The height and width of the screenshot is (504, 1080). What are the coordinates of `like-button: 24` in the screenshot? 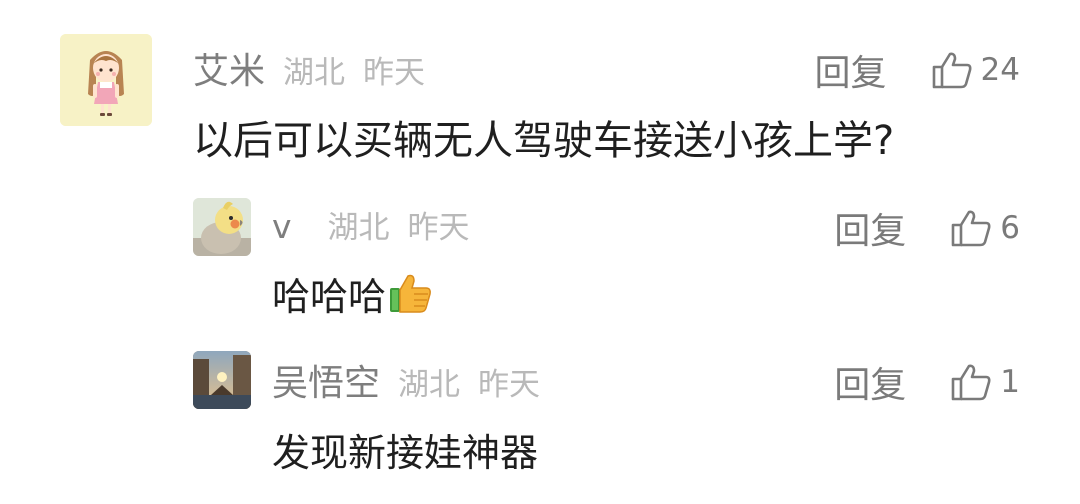 It's located at (975, 70).